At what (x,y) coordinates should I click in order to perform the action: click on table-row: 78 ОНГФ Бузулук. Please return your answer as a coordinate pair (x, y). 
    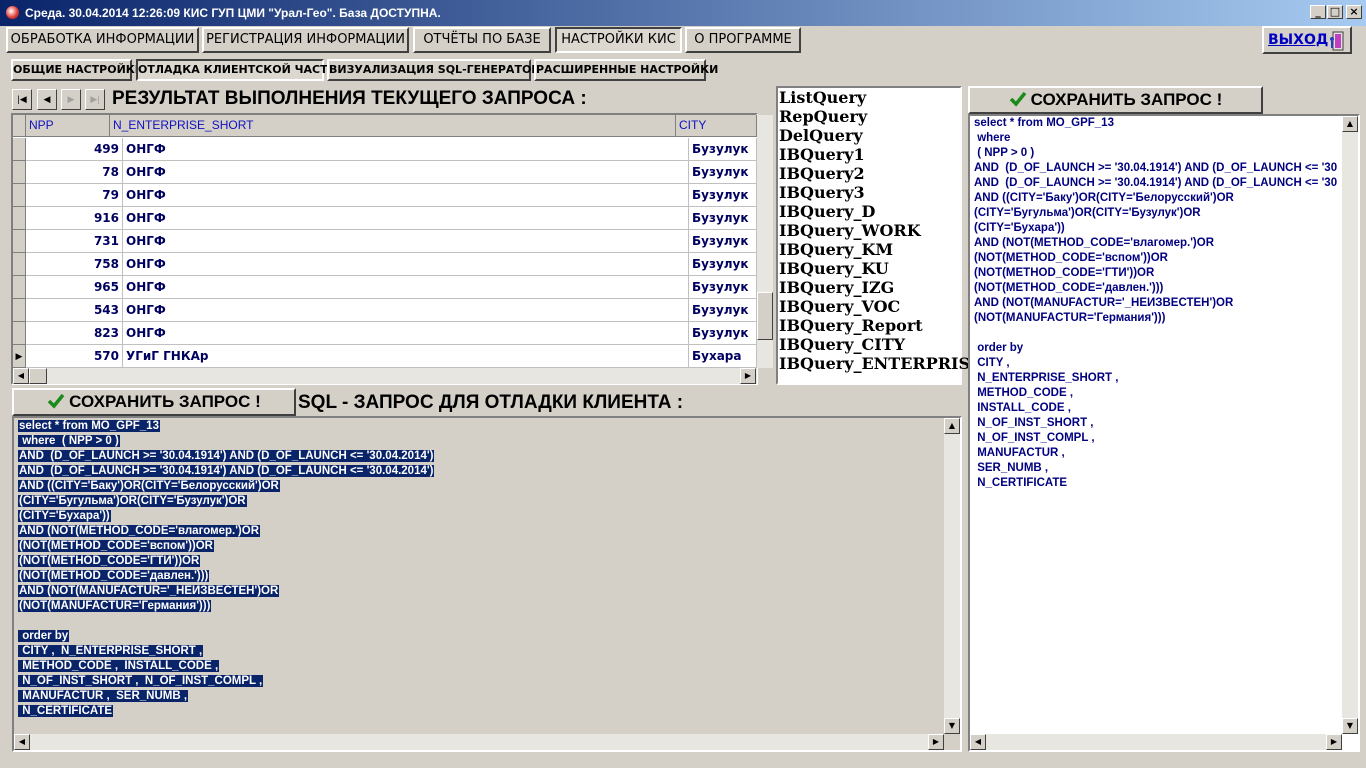
    Looking at the image, I should click on (385, 172).